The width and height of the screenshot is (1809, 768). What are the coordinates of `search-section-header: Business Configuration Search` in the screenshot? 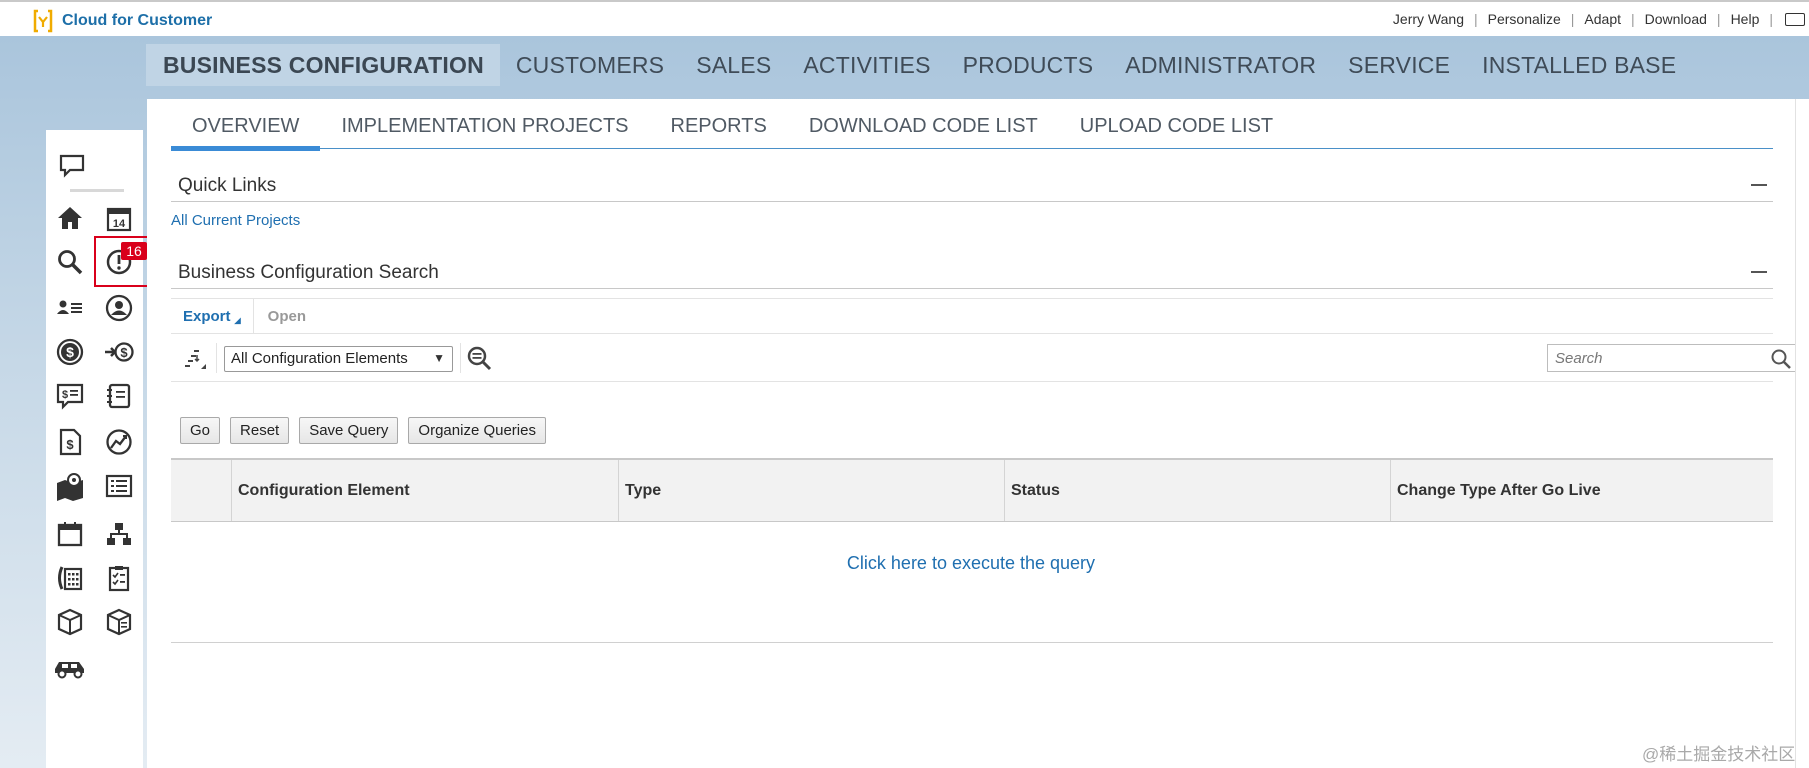 It's located at (972, 273).